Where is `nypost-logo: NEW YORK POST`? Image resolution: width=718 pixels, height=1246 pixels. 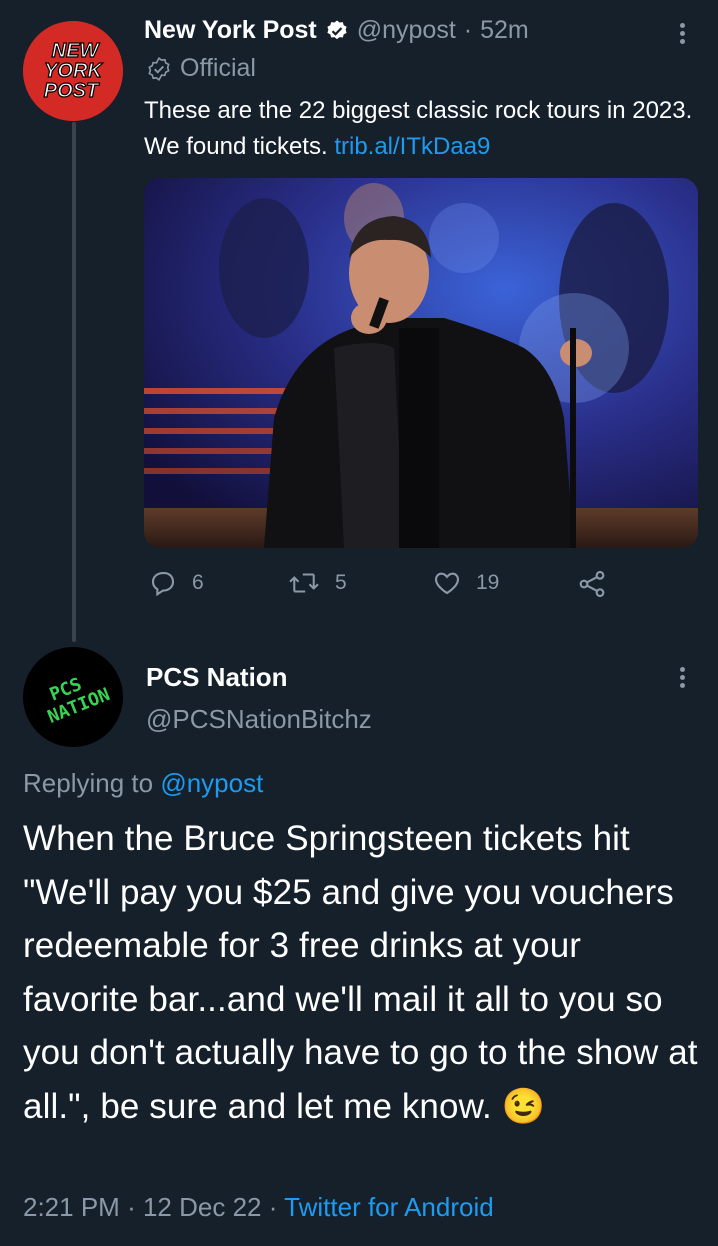 nypost-logo: NEW YORK POST is located at coordinates (73, 71).